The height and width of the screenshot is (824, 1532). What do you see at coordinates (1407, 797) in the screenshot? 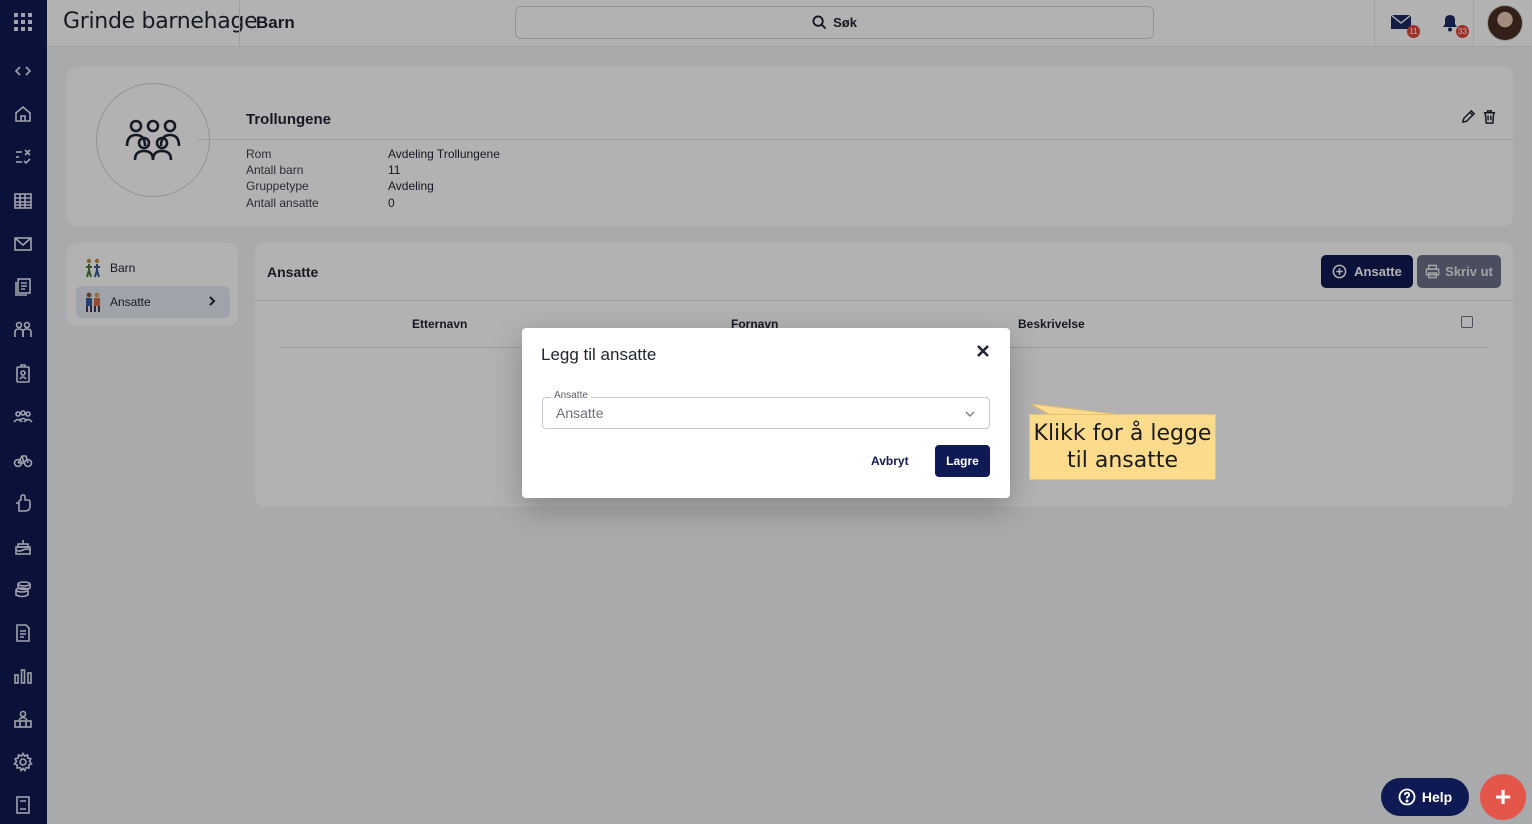
I see `help-question-icon` at bounding box center [1407, 797].